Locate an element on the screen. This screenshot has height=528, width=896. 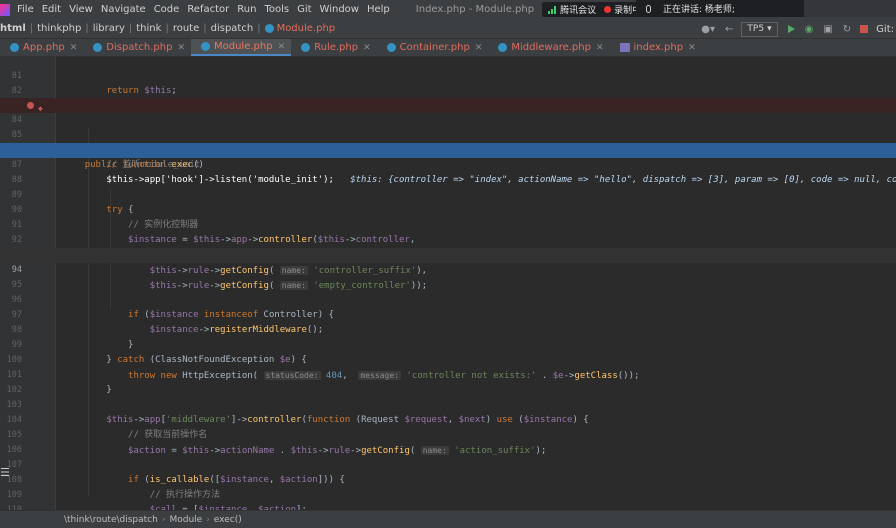
tab-middleware-php: Middleware.php ✕ is located at coordinates (548, 47).